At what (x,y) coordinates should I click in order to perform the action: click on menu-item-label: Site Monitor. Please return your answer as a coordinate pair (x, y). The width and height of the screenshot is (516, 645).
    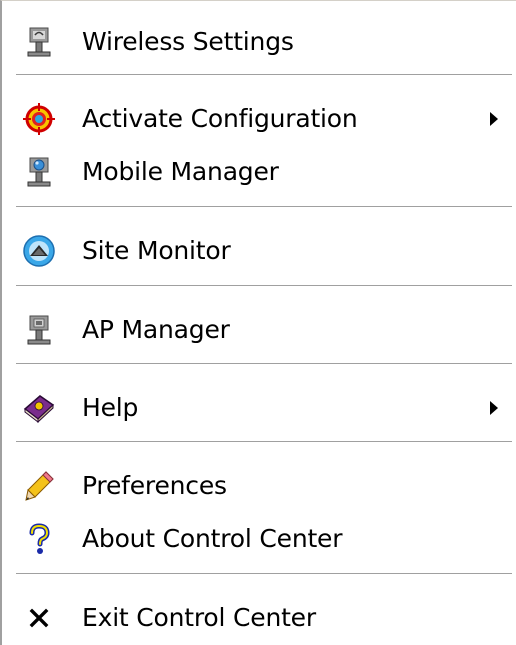
    Looking at the image, I should click on (156, 250).